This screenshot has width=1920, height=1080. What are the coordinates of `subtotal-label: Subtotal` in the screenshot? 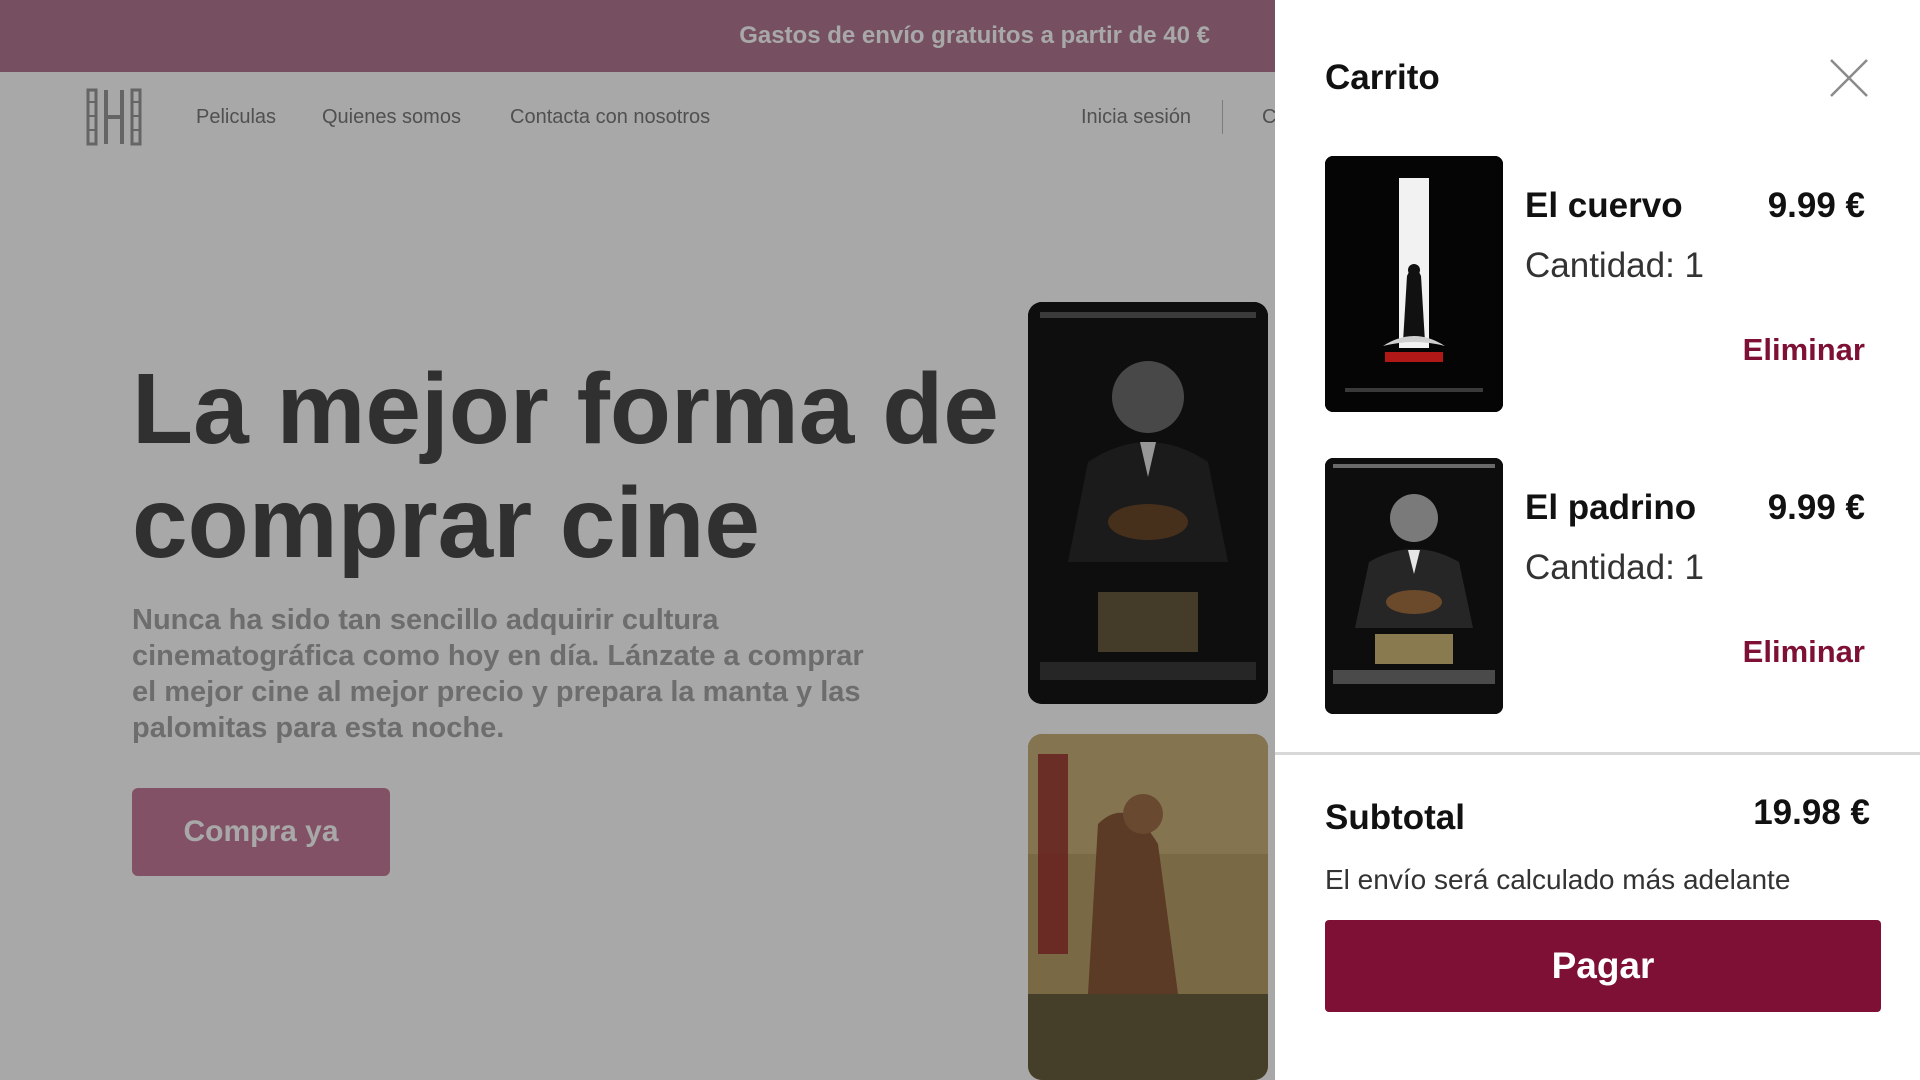 It's located at (1395, 817).